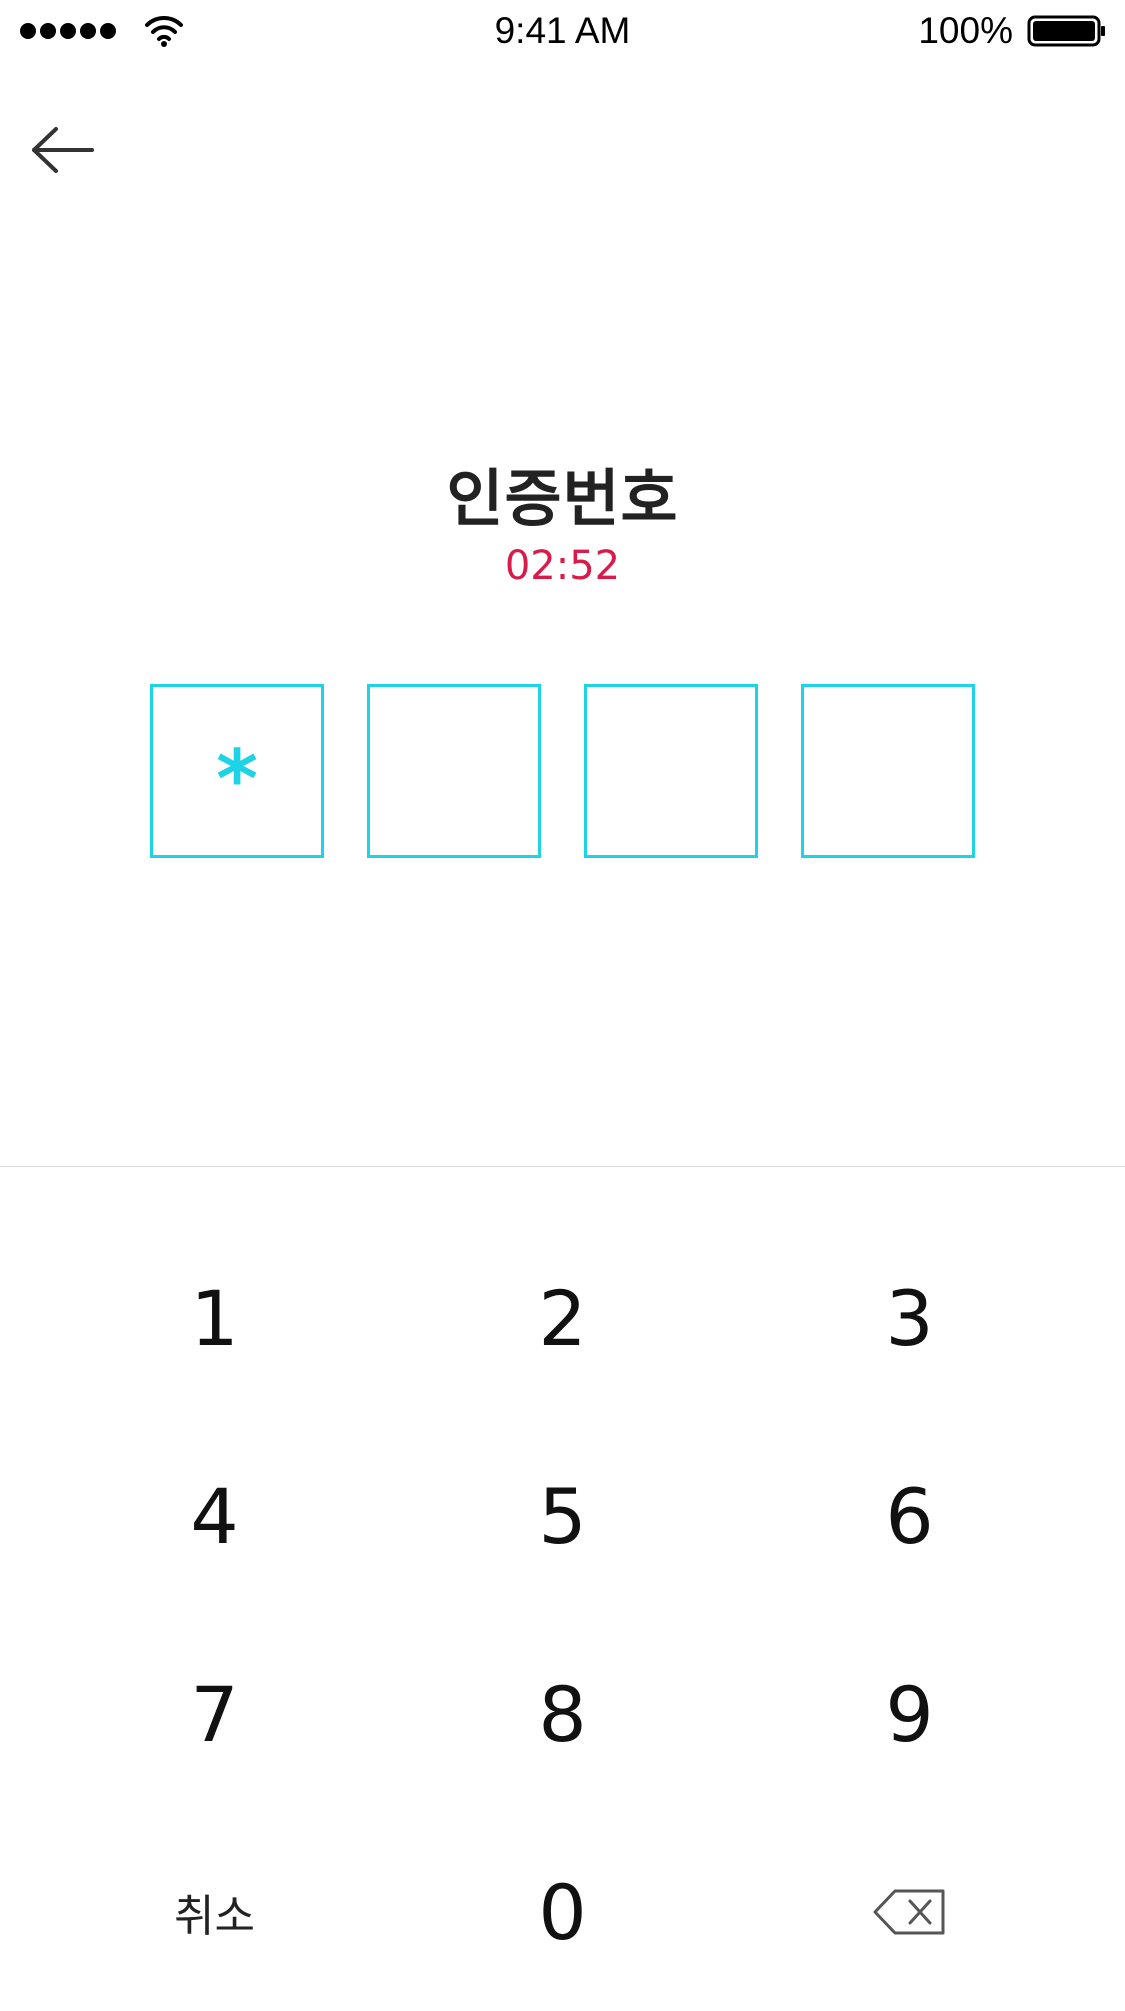  I want to click on backspace-button, so click(909, 1912).